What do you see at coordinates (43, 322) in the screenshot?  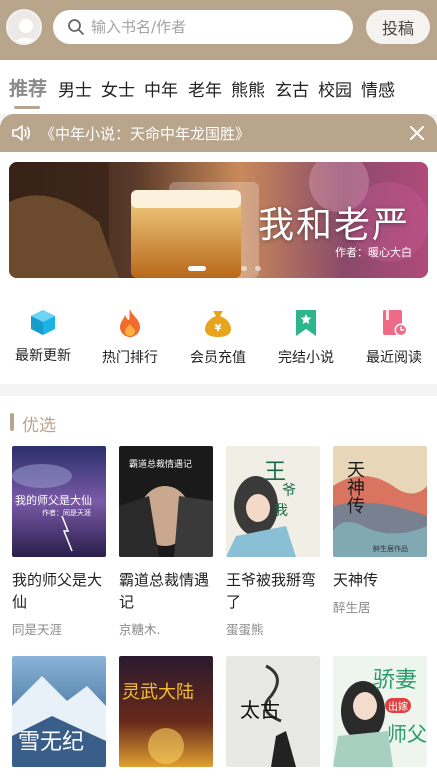 I see `cube-icon` at bounding box center [43, 322].